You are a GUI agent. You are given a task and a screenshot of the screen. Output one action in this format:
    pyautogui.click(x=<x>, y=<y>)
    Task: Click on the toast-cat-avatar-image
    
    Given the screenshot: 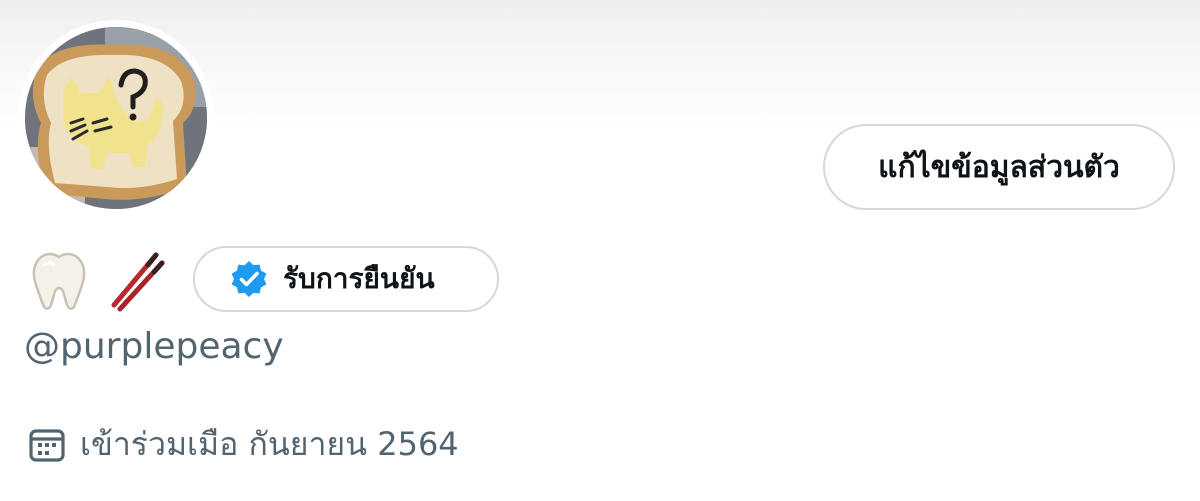 What is the action you would take?
    pyautogui.click(x=116, y=118)
    